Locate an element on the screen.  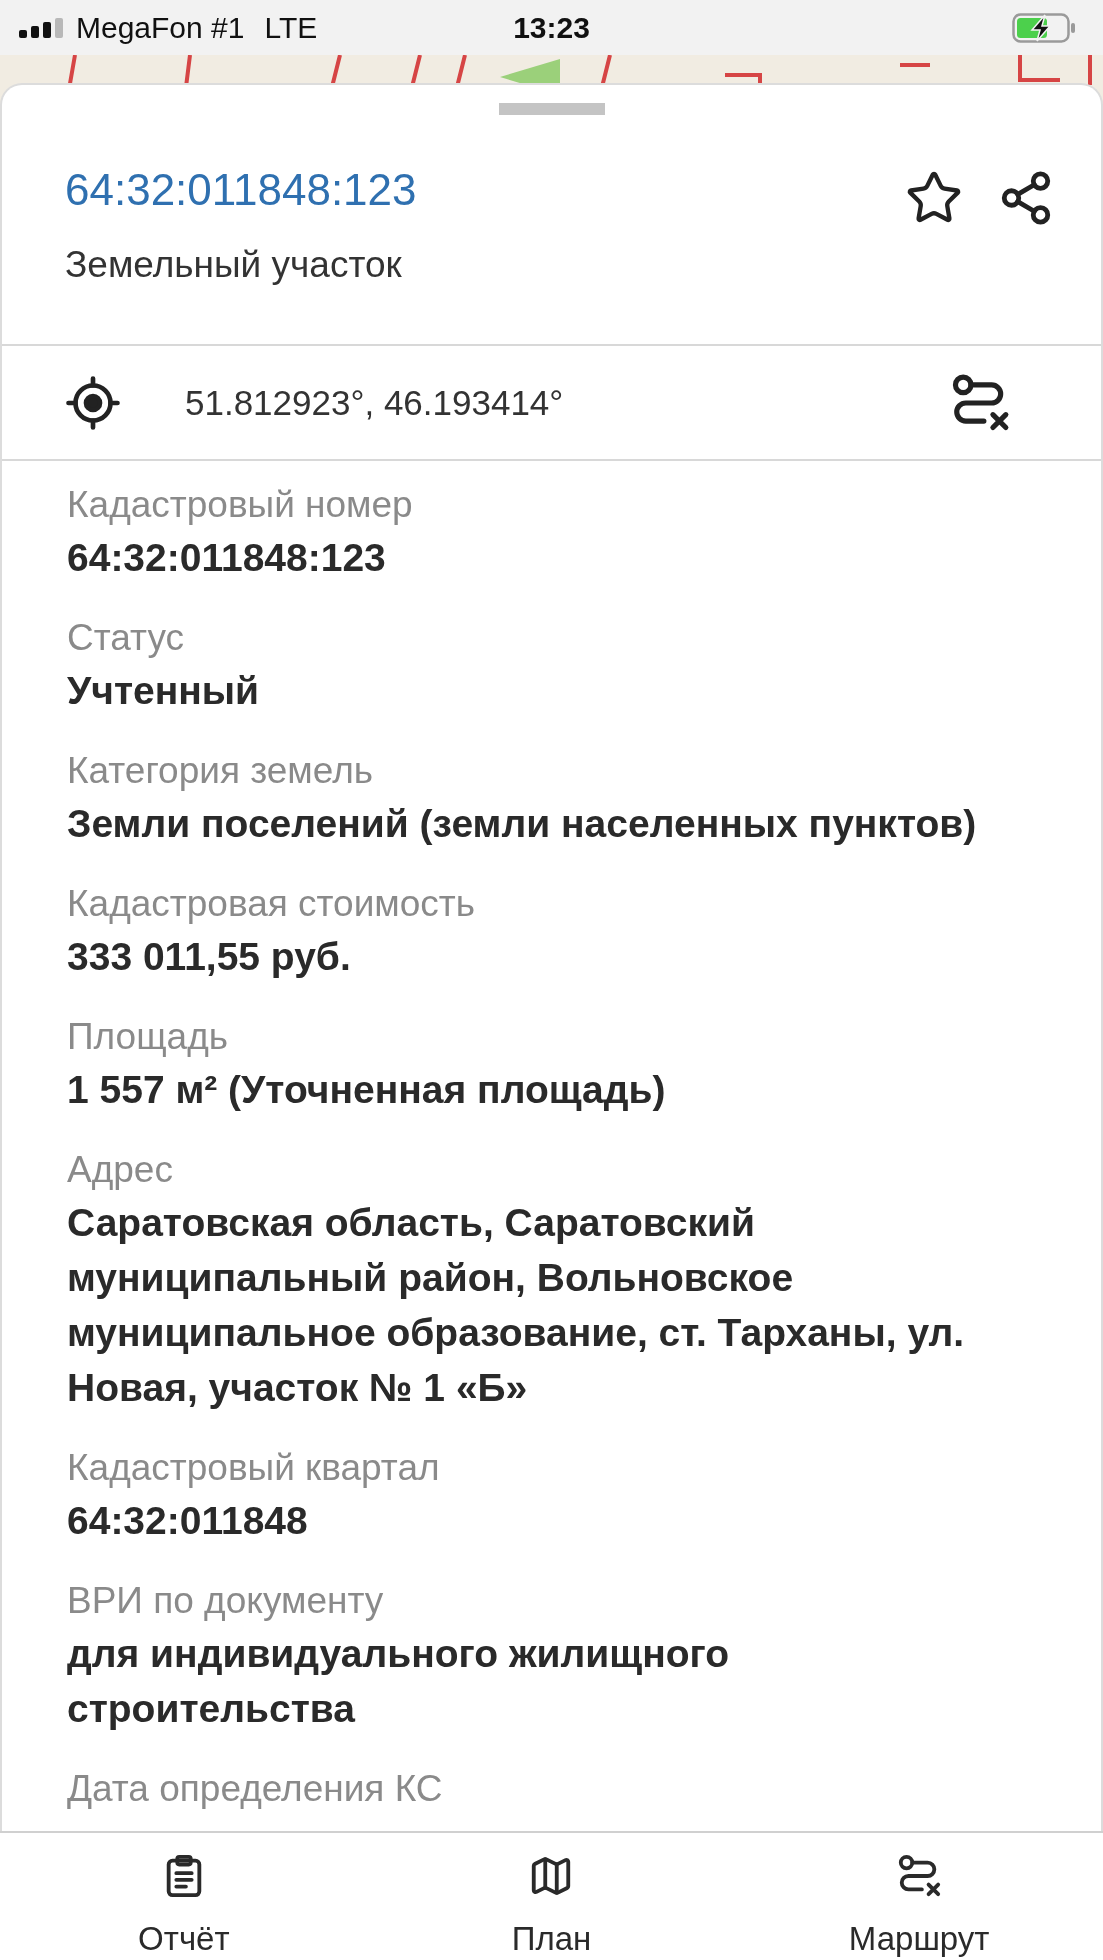
field-value: 1 557 м² (Уточненная площадь) is located at coordinates (367, 1090).